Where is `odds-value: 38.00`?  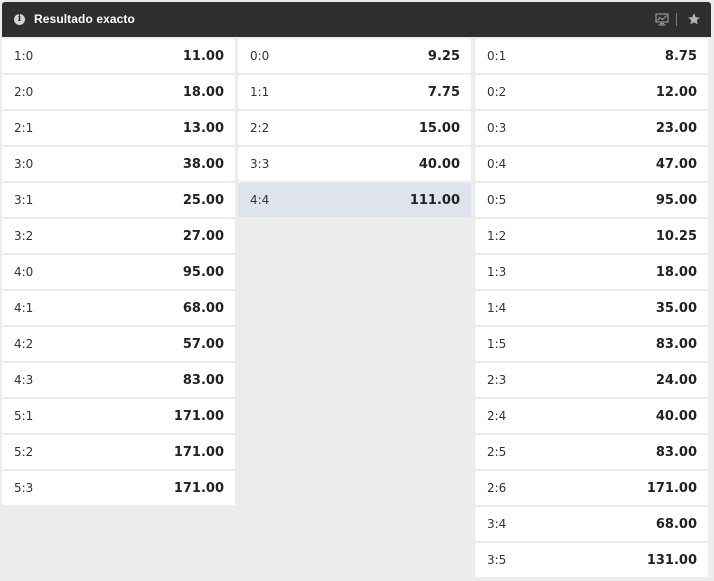 odds-value: 38.00 is located at coordinates (203, 164).